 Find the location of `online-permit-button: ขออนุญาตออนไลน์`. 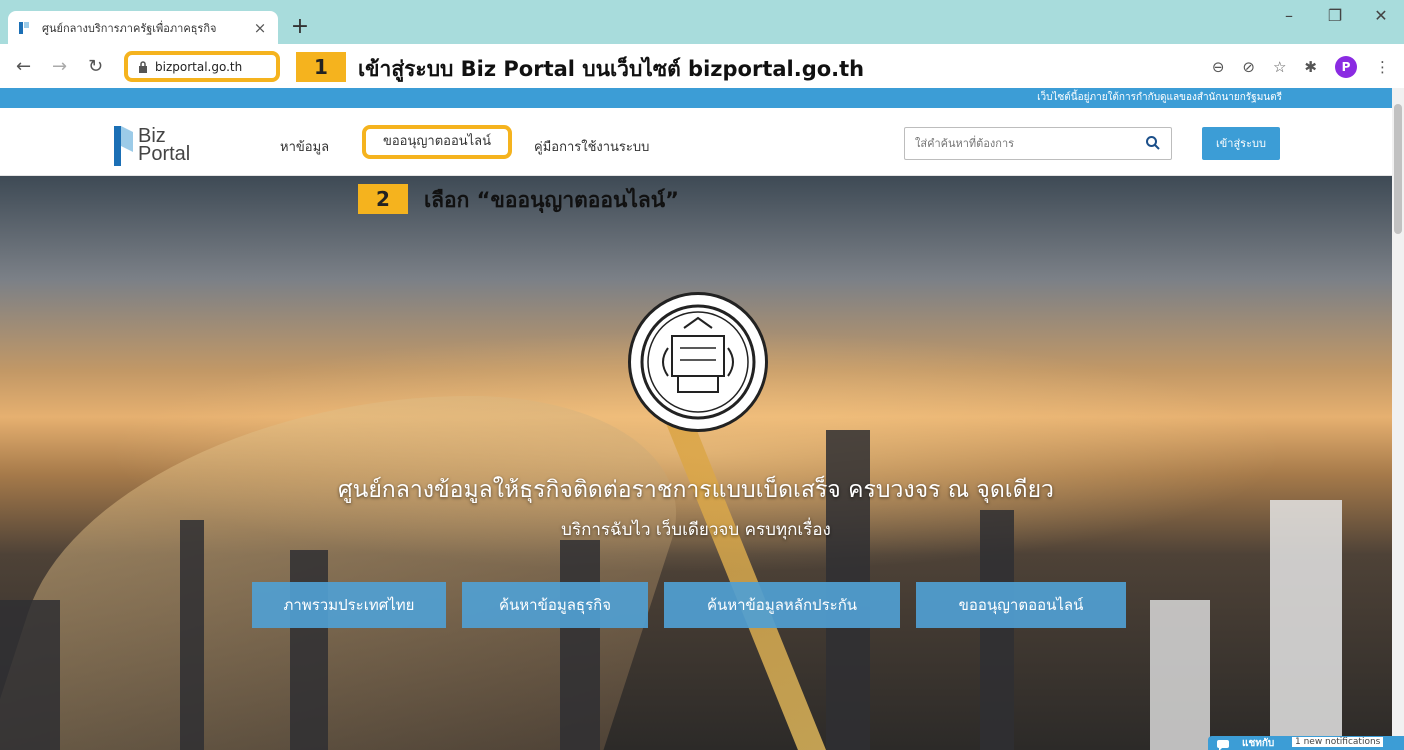

online-permit-button: ขออนุญาตออนไลน์ is located at coordinates (1021, 605).